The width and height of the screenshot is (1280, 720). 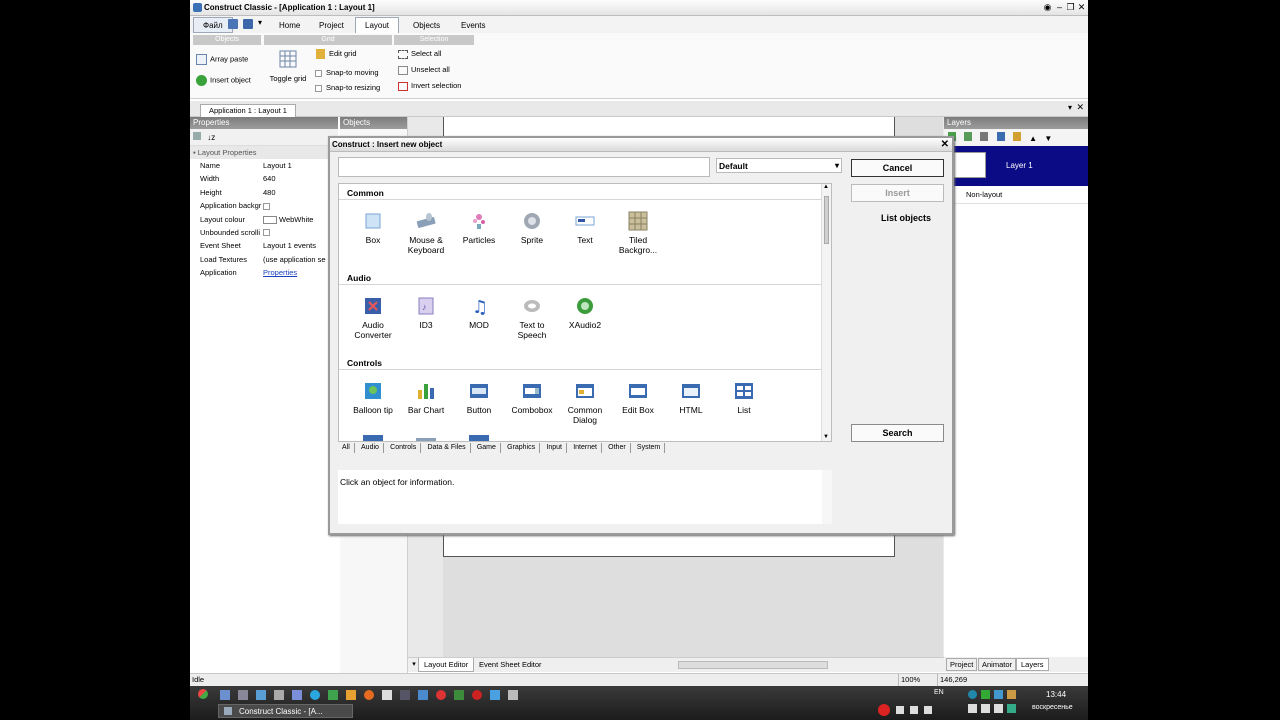 What do you see at coordinates (426, 233) in the screenshot?
I see `object-mouse-keyboard: Mouse & Keyboard` at bounding box center [426, 233].